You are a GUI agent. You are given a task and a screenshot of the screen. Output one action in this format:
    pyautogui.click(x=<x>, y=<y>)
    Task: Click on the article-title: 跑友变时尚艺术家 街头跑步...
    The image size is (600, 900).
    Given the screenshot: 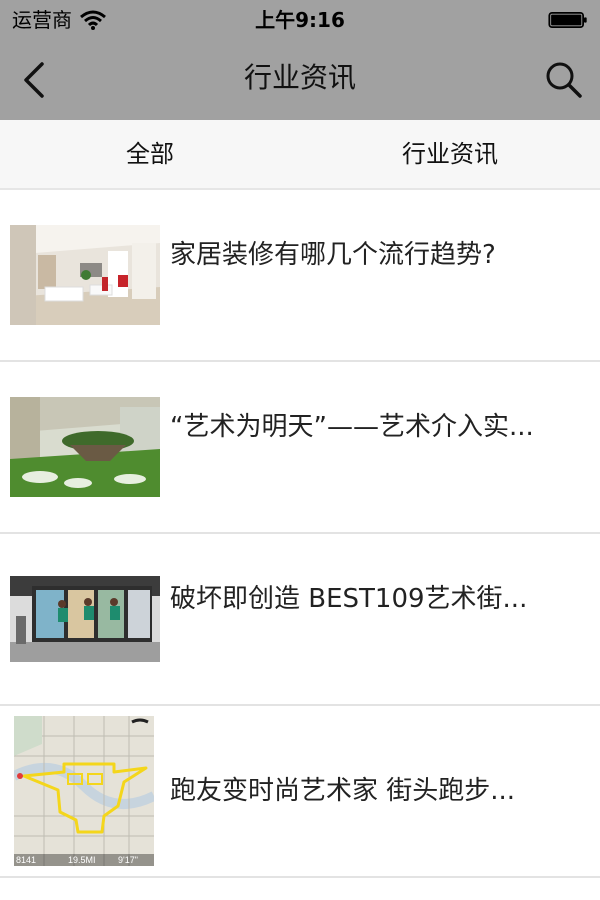 What is the action you would take?
    pyautogui.click(x=343, y=791)
    